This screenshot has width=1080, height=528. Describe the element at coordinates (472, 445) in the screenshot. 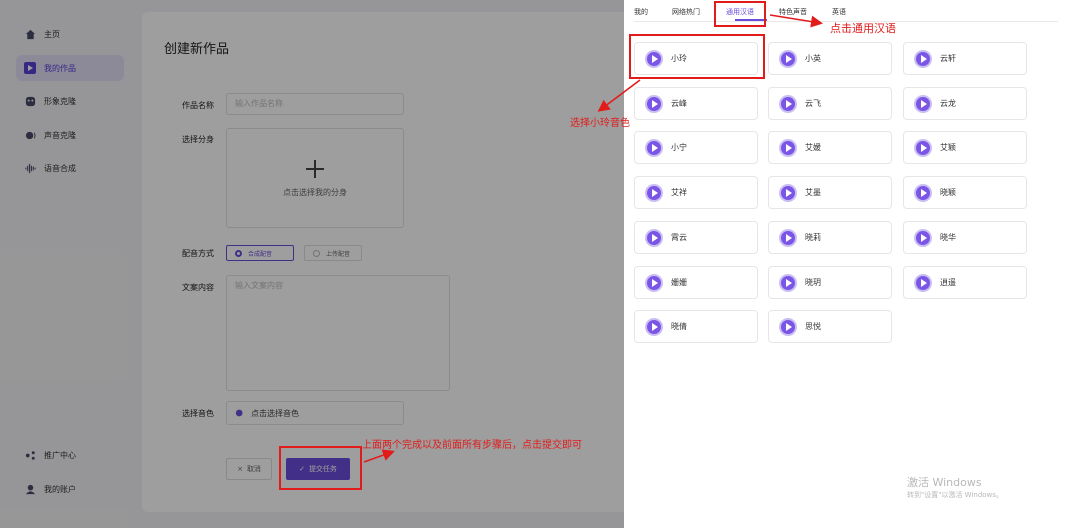

I see `annotation-submit-hint: 上面两个完成以及前面所有步骤后，点击提交即可` at that location.